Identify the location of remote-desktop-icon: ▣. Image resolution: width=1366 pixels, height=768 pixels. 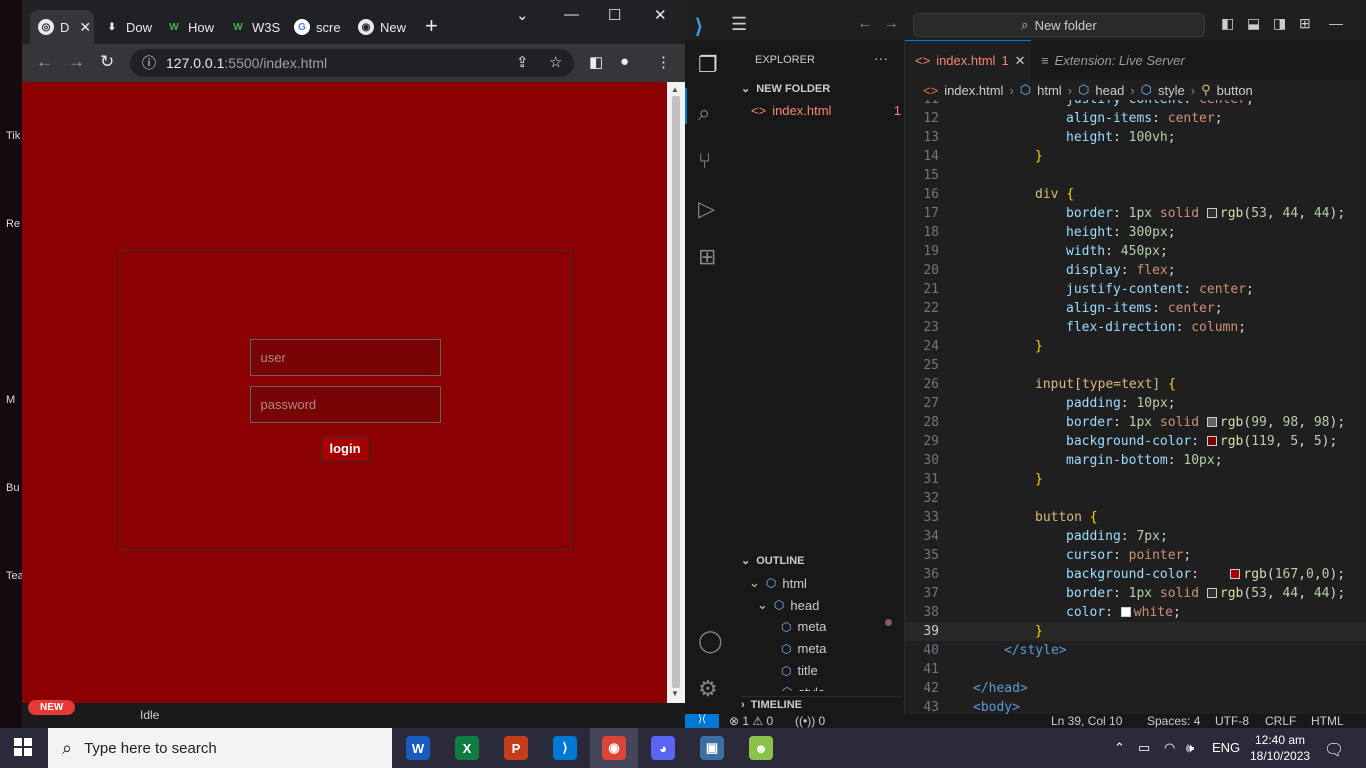
(712, 748).